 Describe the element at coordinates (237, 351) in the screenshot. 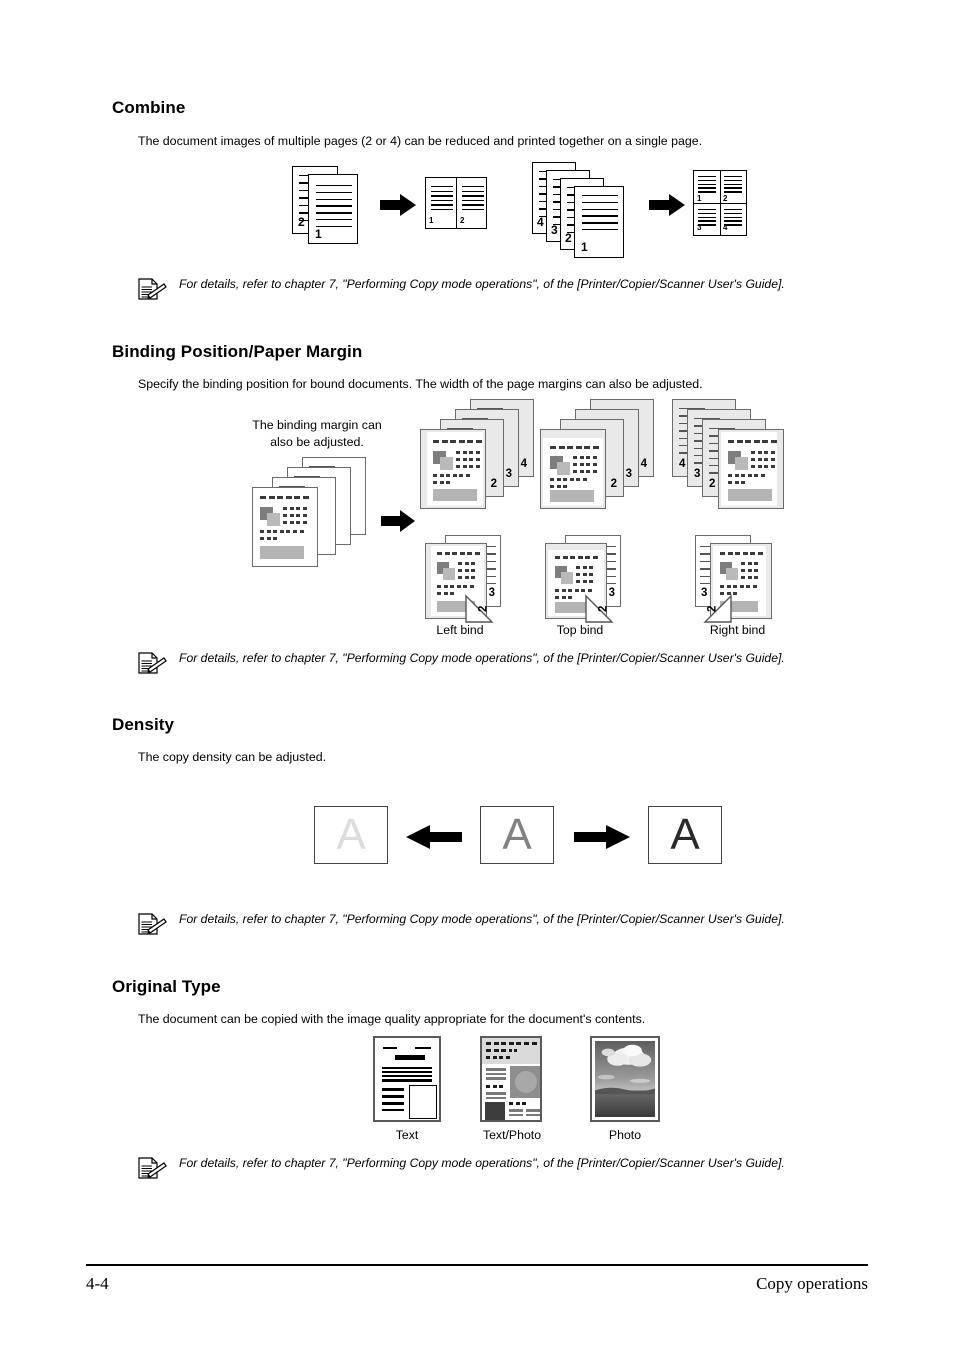

I see `page-title-binding: Binding Position/Paper Margin` at that location.